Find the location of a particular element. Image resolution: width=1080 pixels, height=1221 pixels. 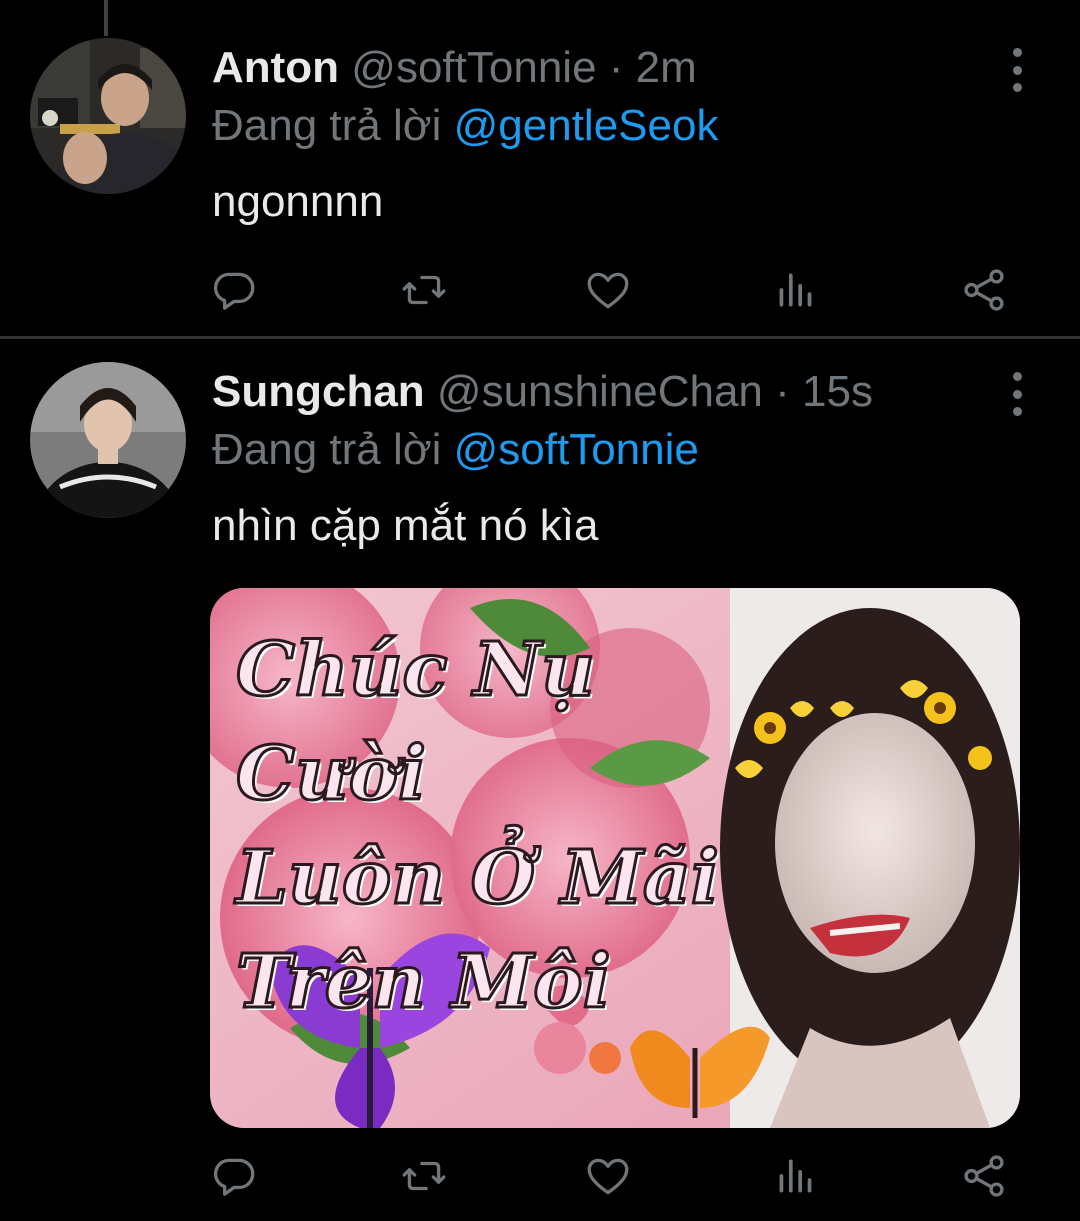

tweet-text: nhìn cặp mắt nó kìa is located at coordinates (405, 525).